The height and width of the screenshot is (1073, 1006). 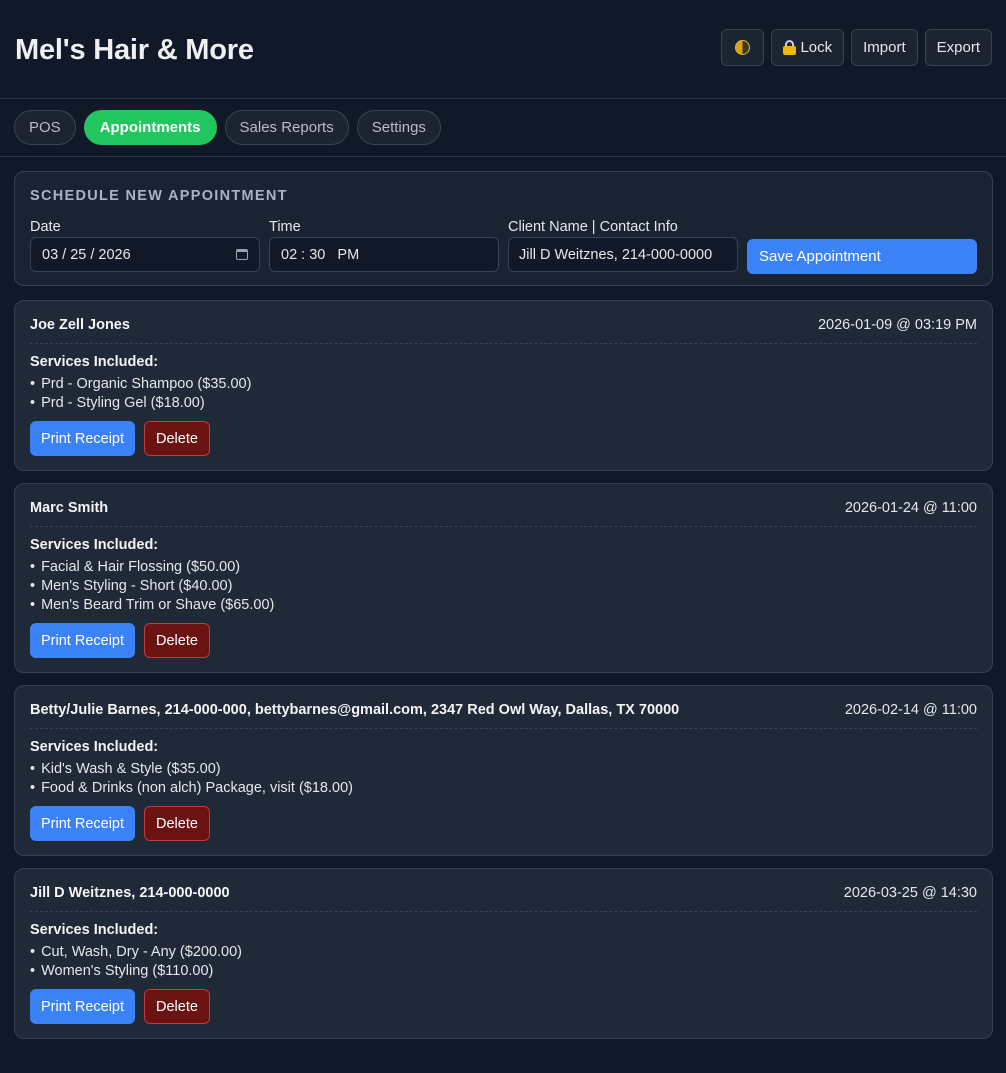 I want to click on time-input: 02 : 30 PM, so click(x=384, y=254).